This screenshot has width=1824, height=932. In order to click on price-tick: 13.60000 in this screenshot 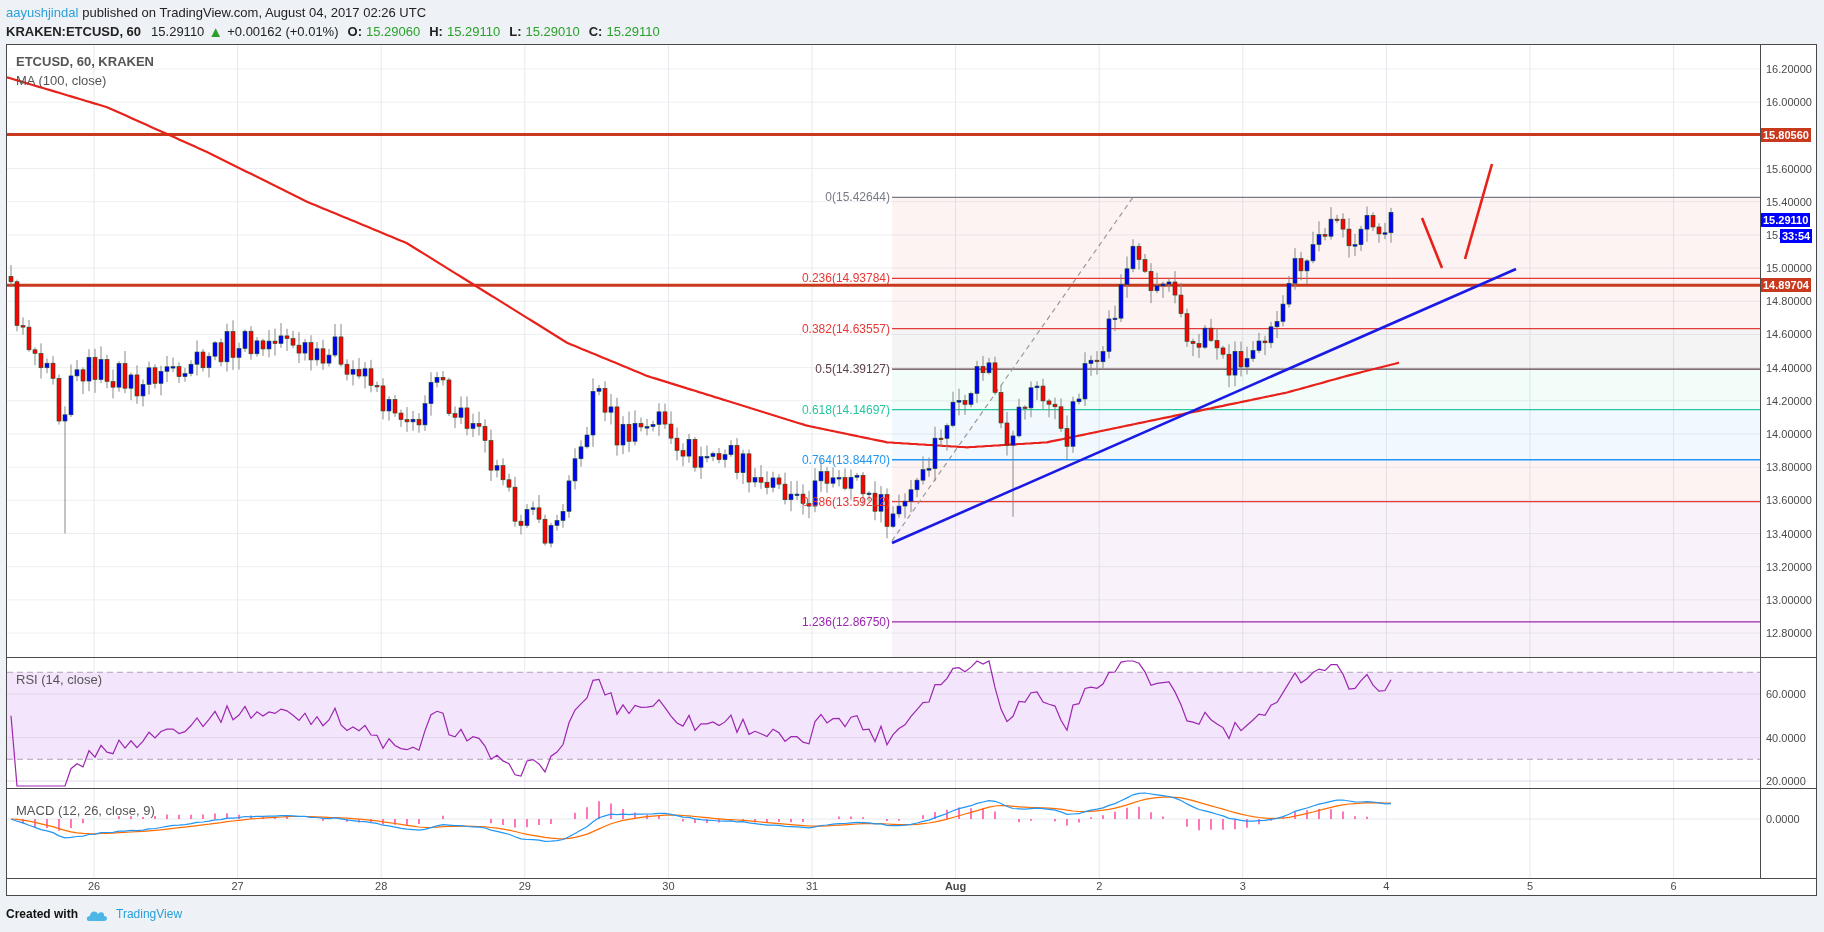, I will do `click(1788, 500)`.